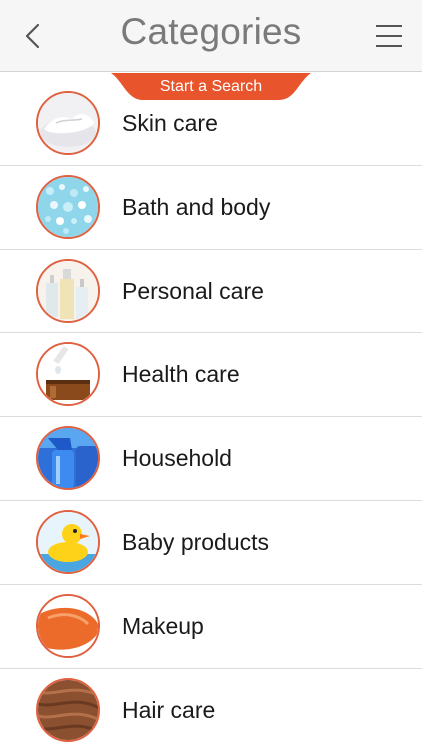 The image size is (422, 750). What do you see at coordinates (170, 123) in the screenshot?
I see `category-label: Skin care` at bounding box center [170, 123].